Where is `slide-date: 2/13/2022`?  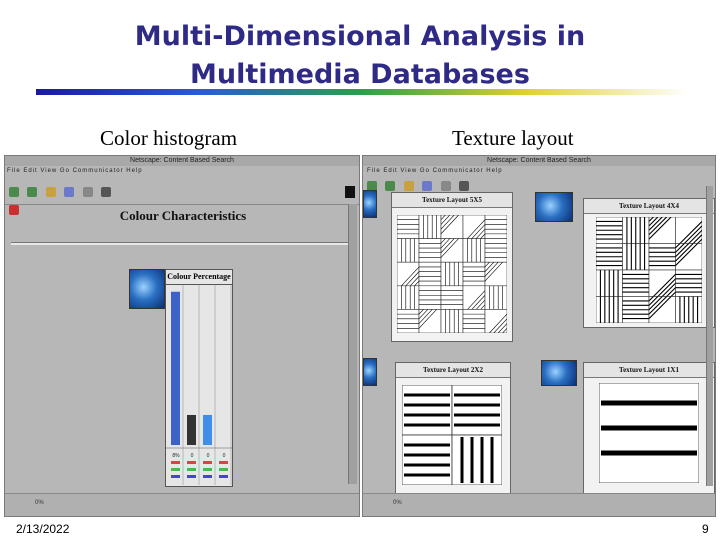 slide-date: 2/13/2022 is located at coordinates (43, 529).